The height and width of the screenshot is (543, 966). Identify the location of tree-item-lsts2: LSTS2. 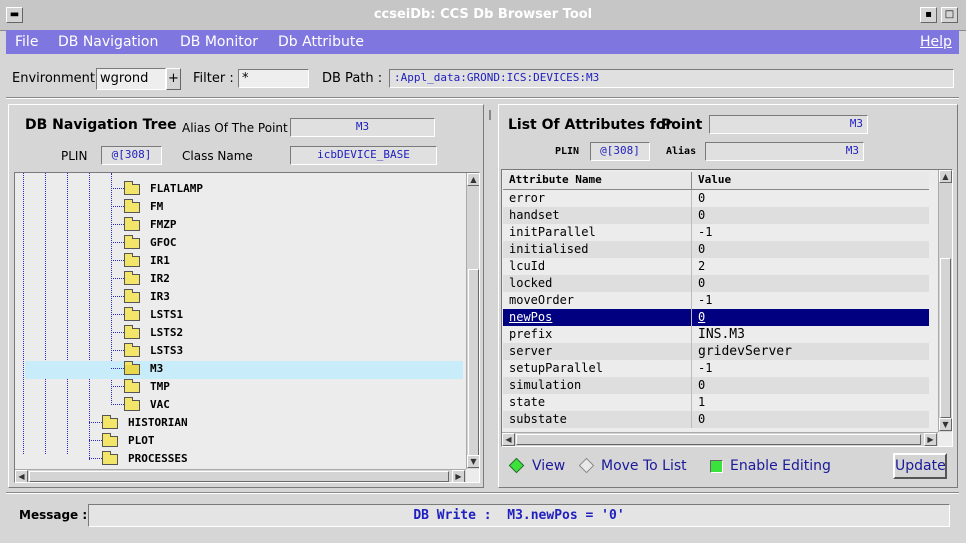
(166, 333).